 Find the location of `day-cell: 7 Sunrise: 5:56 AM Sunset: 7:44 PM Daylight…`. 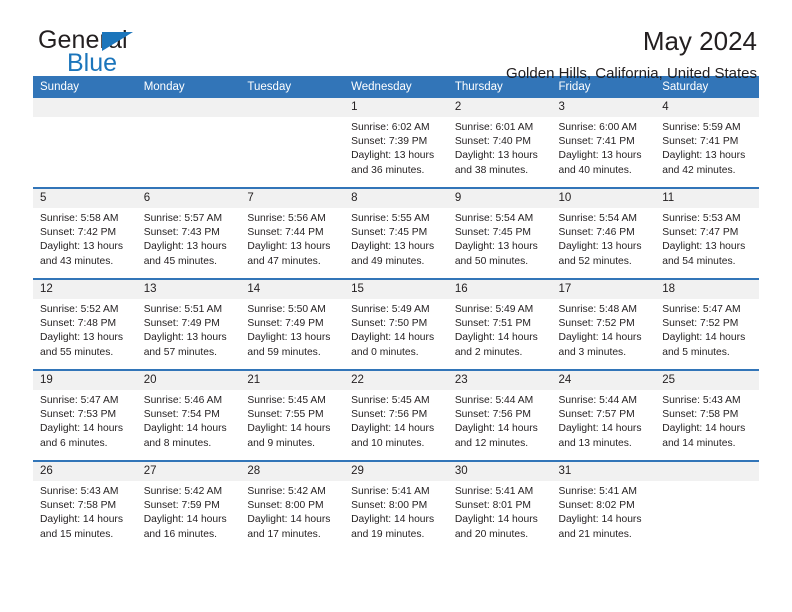

day-cell: 7 Sunrise: 5:56 AM Sunset: 7:44 PM Daylight… is located at coordinates (292, 233).